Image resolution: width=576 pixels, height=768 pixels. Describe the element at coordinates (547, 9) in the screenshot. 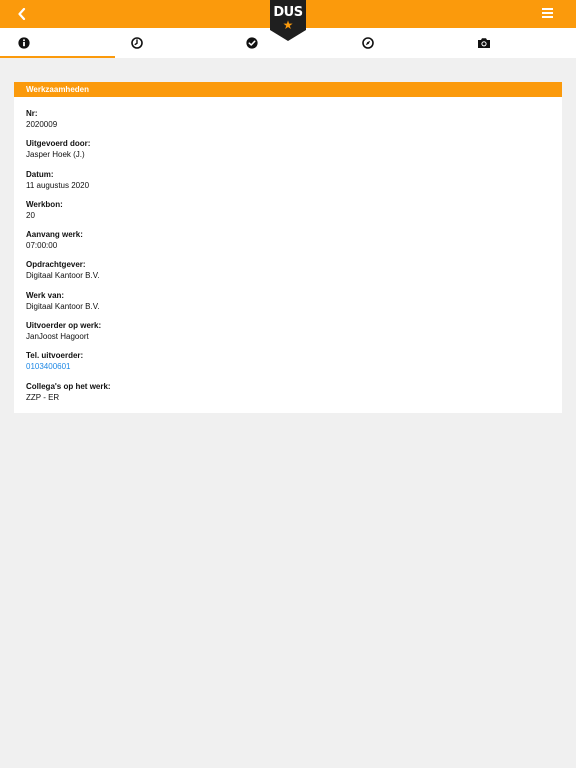

I see `hamburger-menu-icon` at that location.